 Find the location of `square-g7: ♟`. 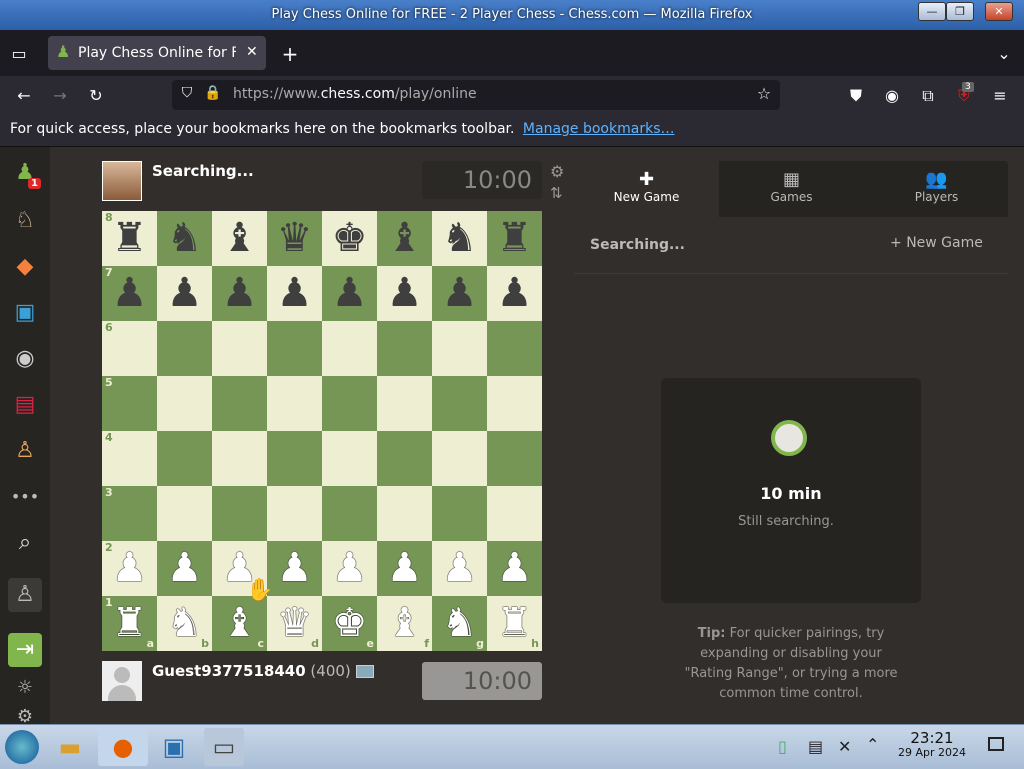

square-g7: ♟ is located at coordinates (459, 293).